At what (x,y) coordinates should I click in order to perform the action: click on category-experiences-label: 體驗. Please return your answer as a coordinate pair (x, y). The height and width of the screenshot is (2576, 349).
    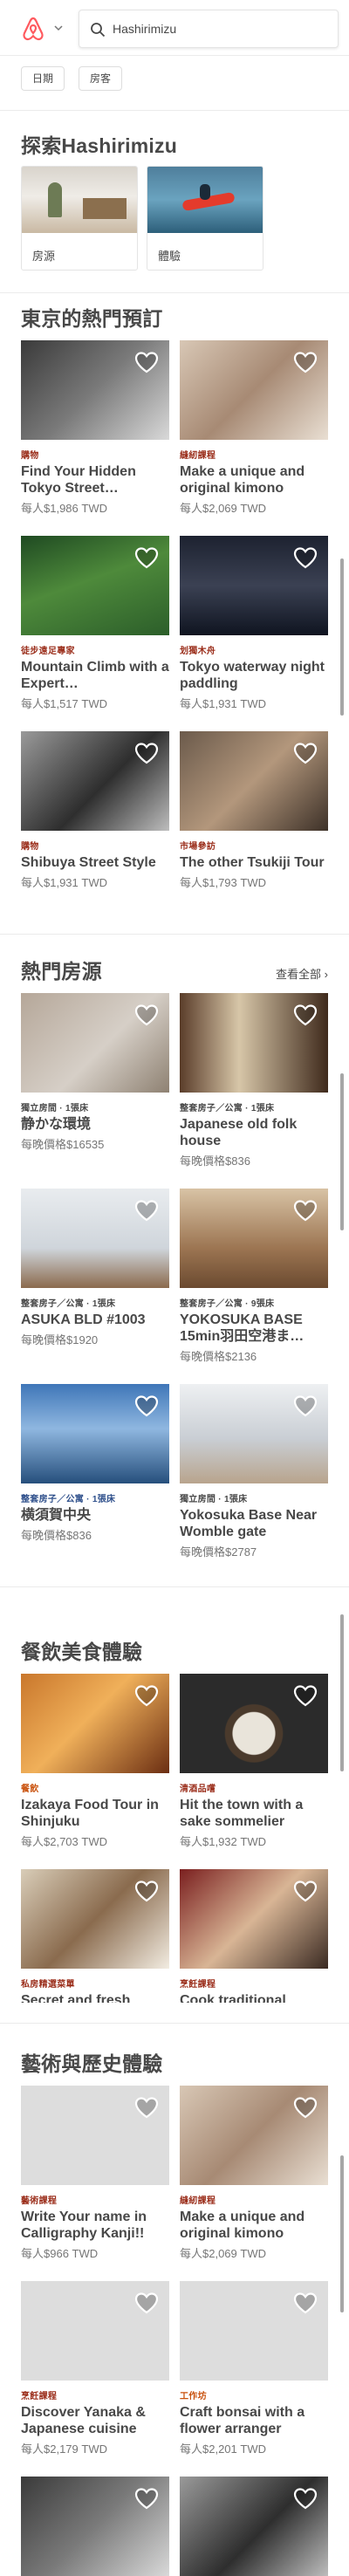
    Looking at the image, I should click on (169, 256).